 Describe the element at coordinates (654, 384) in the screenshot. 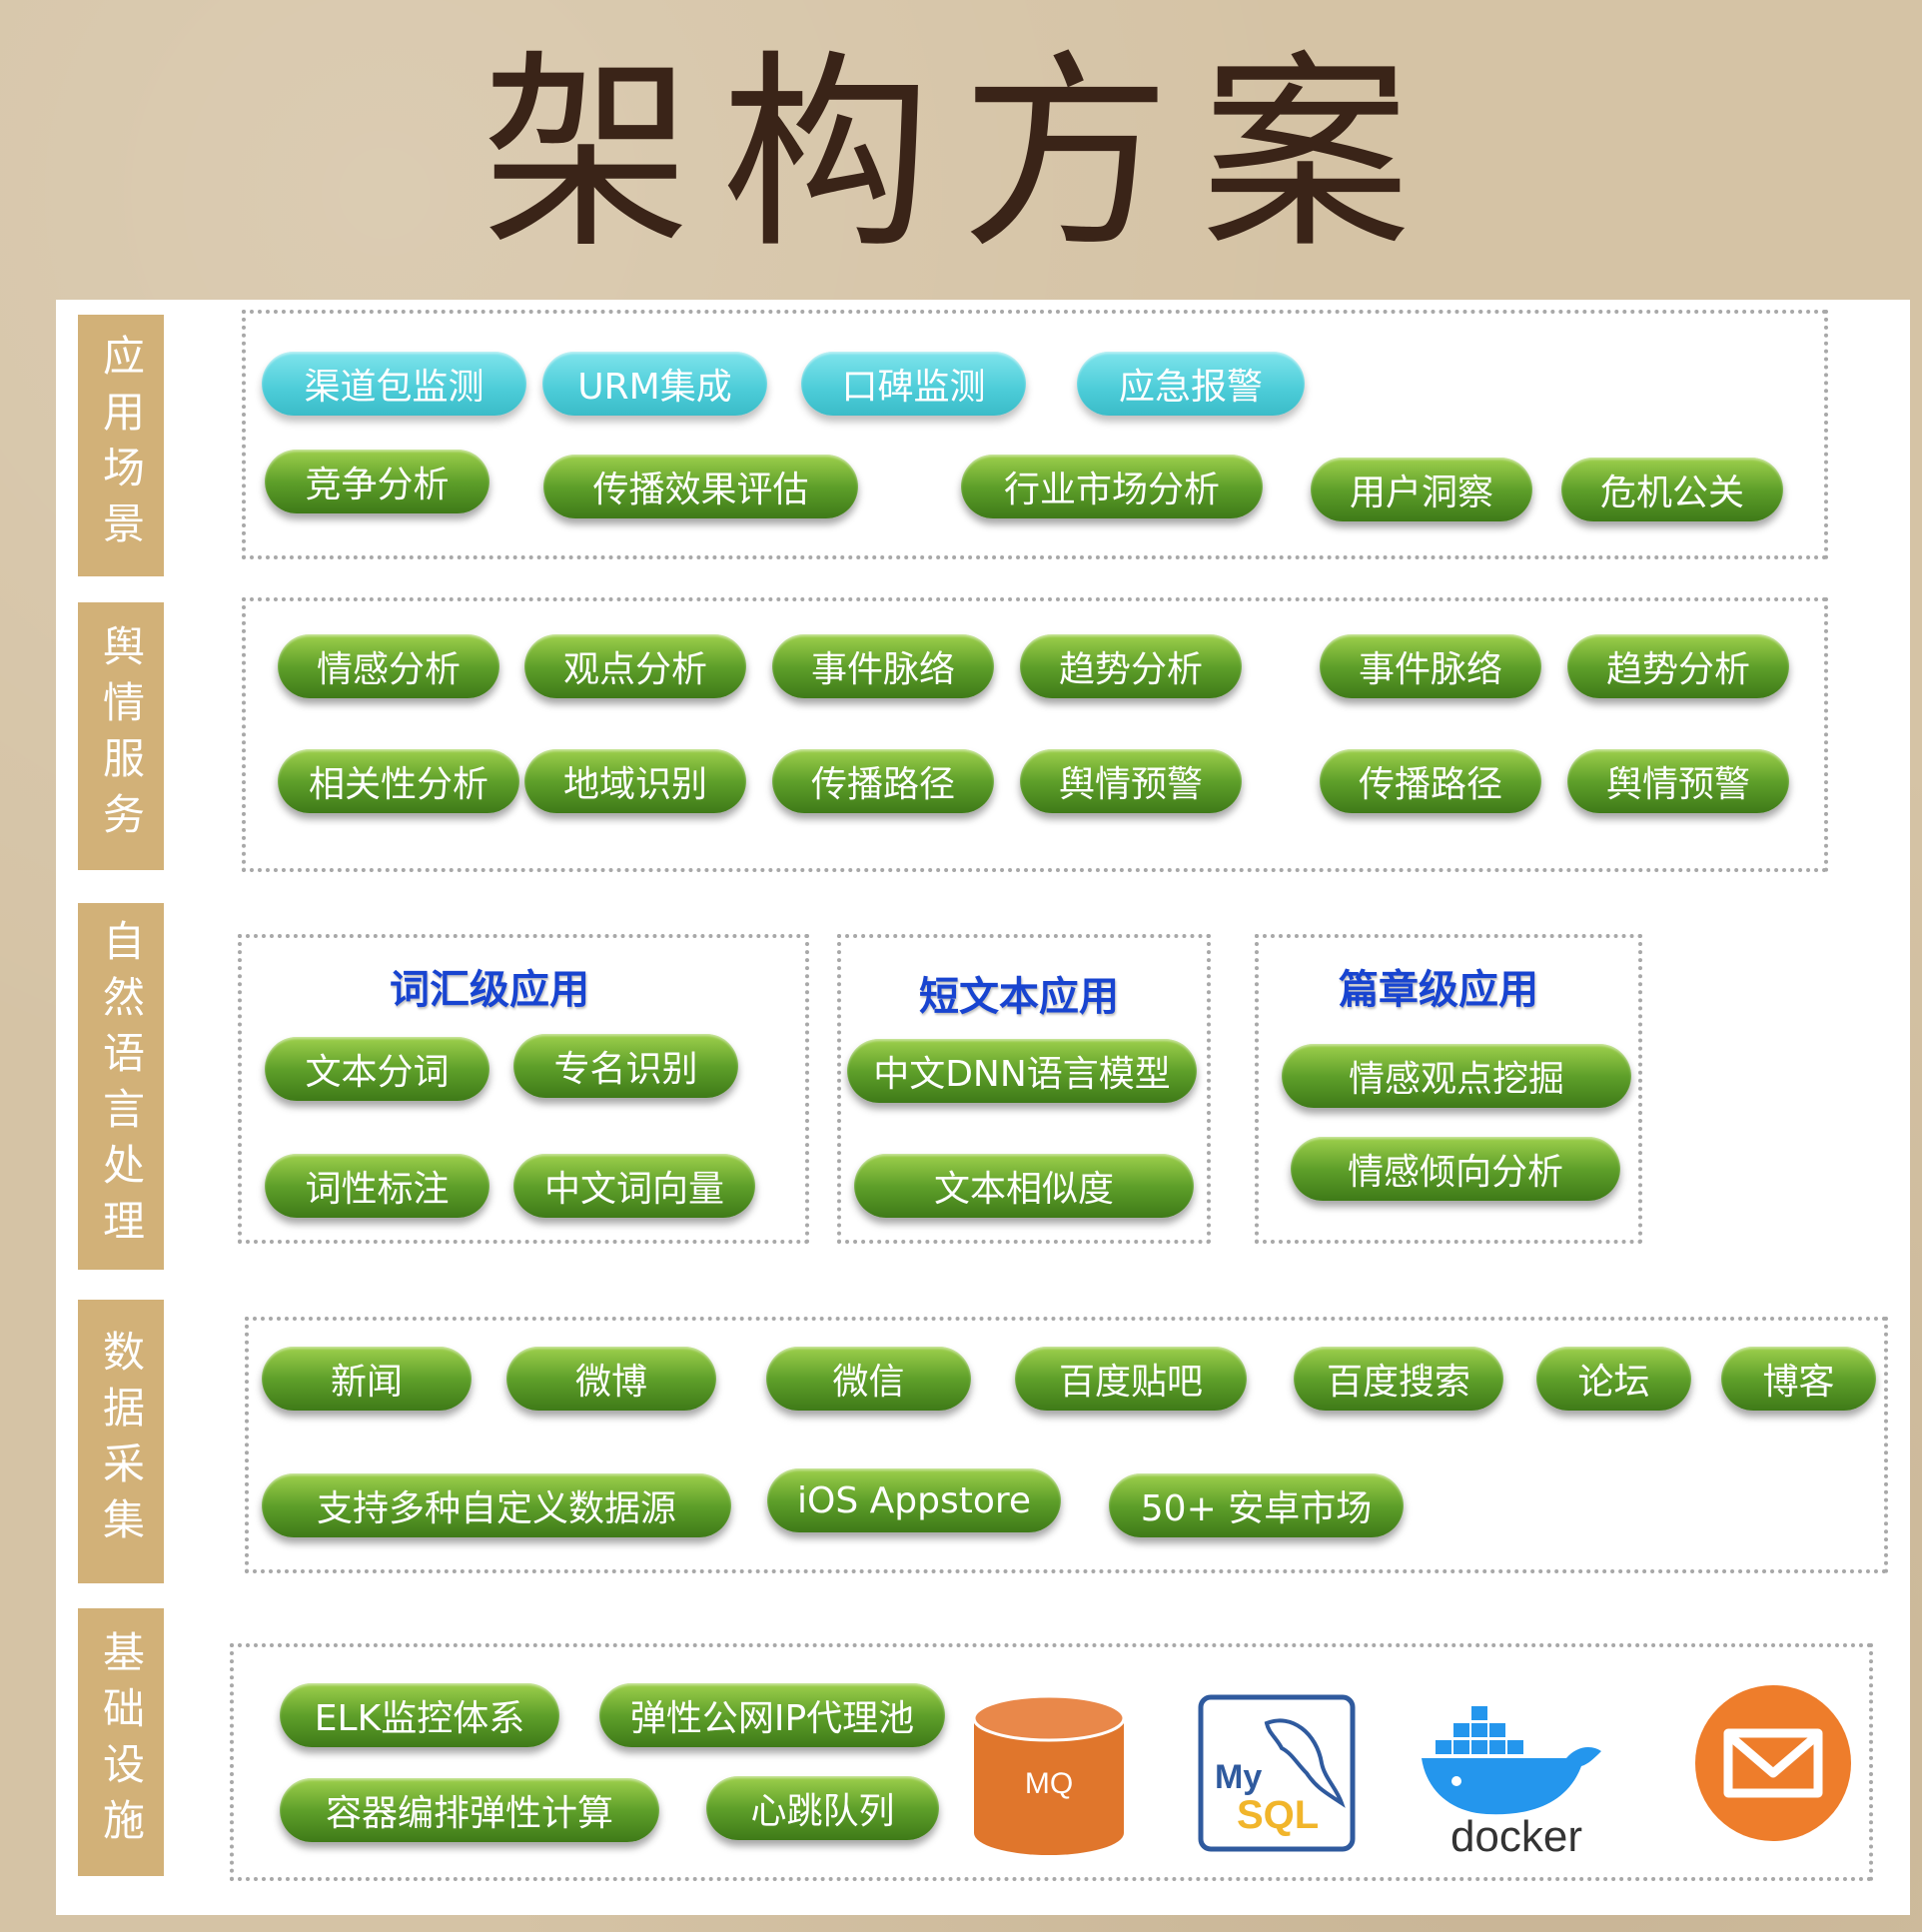

I see `app-item: URM集成` at that location.